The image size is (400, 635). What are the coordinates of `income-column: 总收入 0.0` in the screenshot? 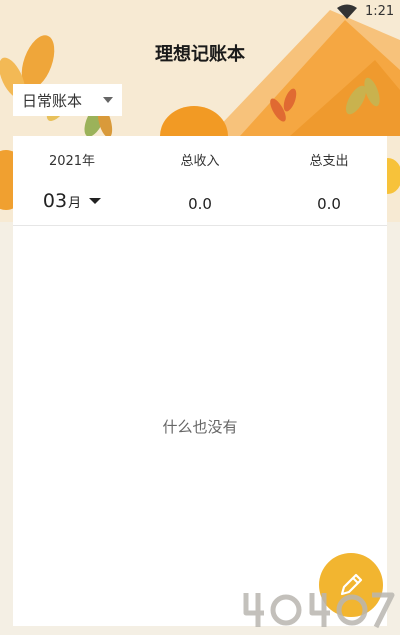 It's located at (200, 174).